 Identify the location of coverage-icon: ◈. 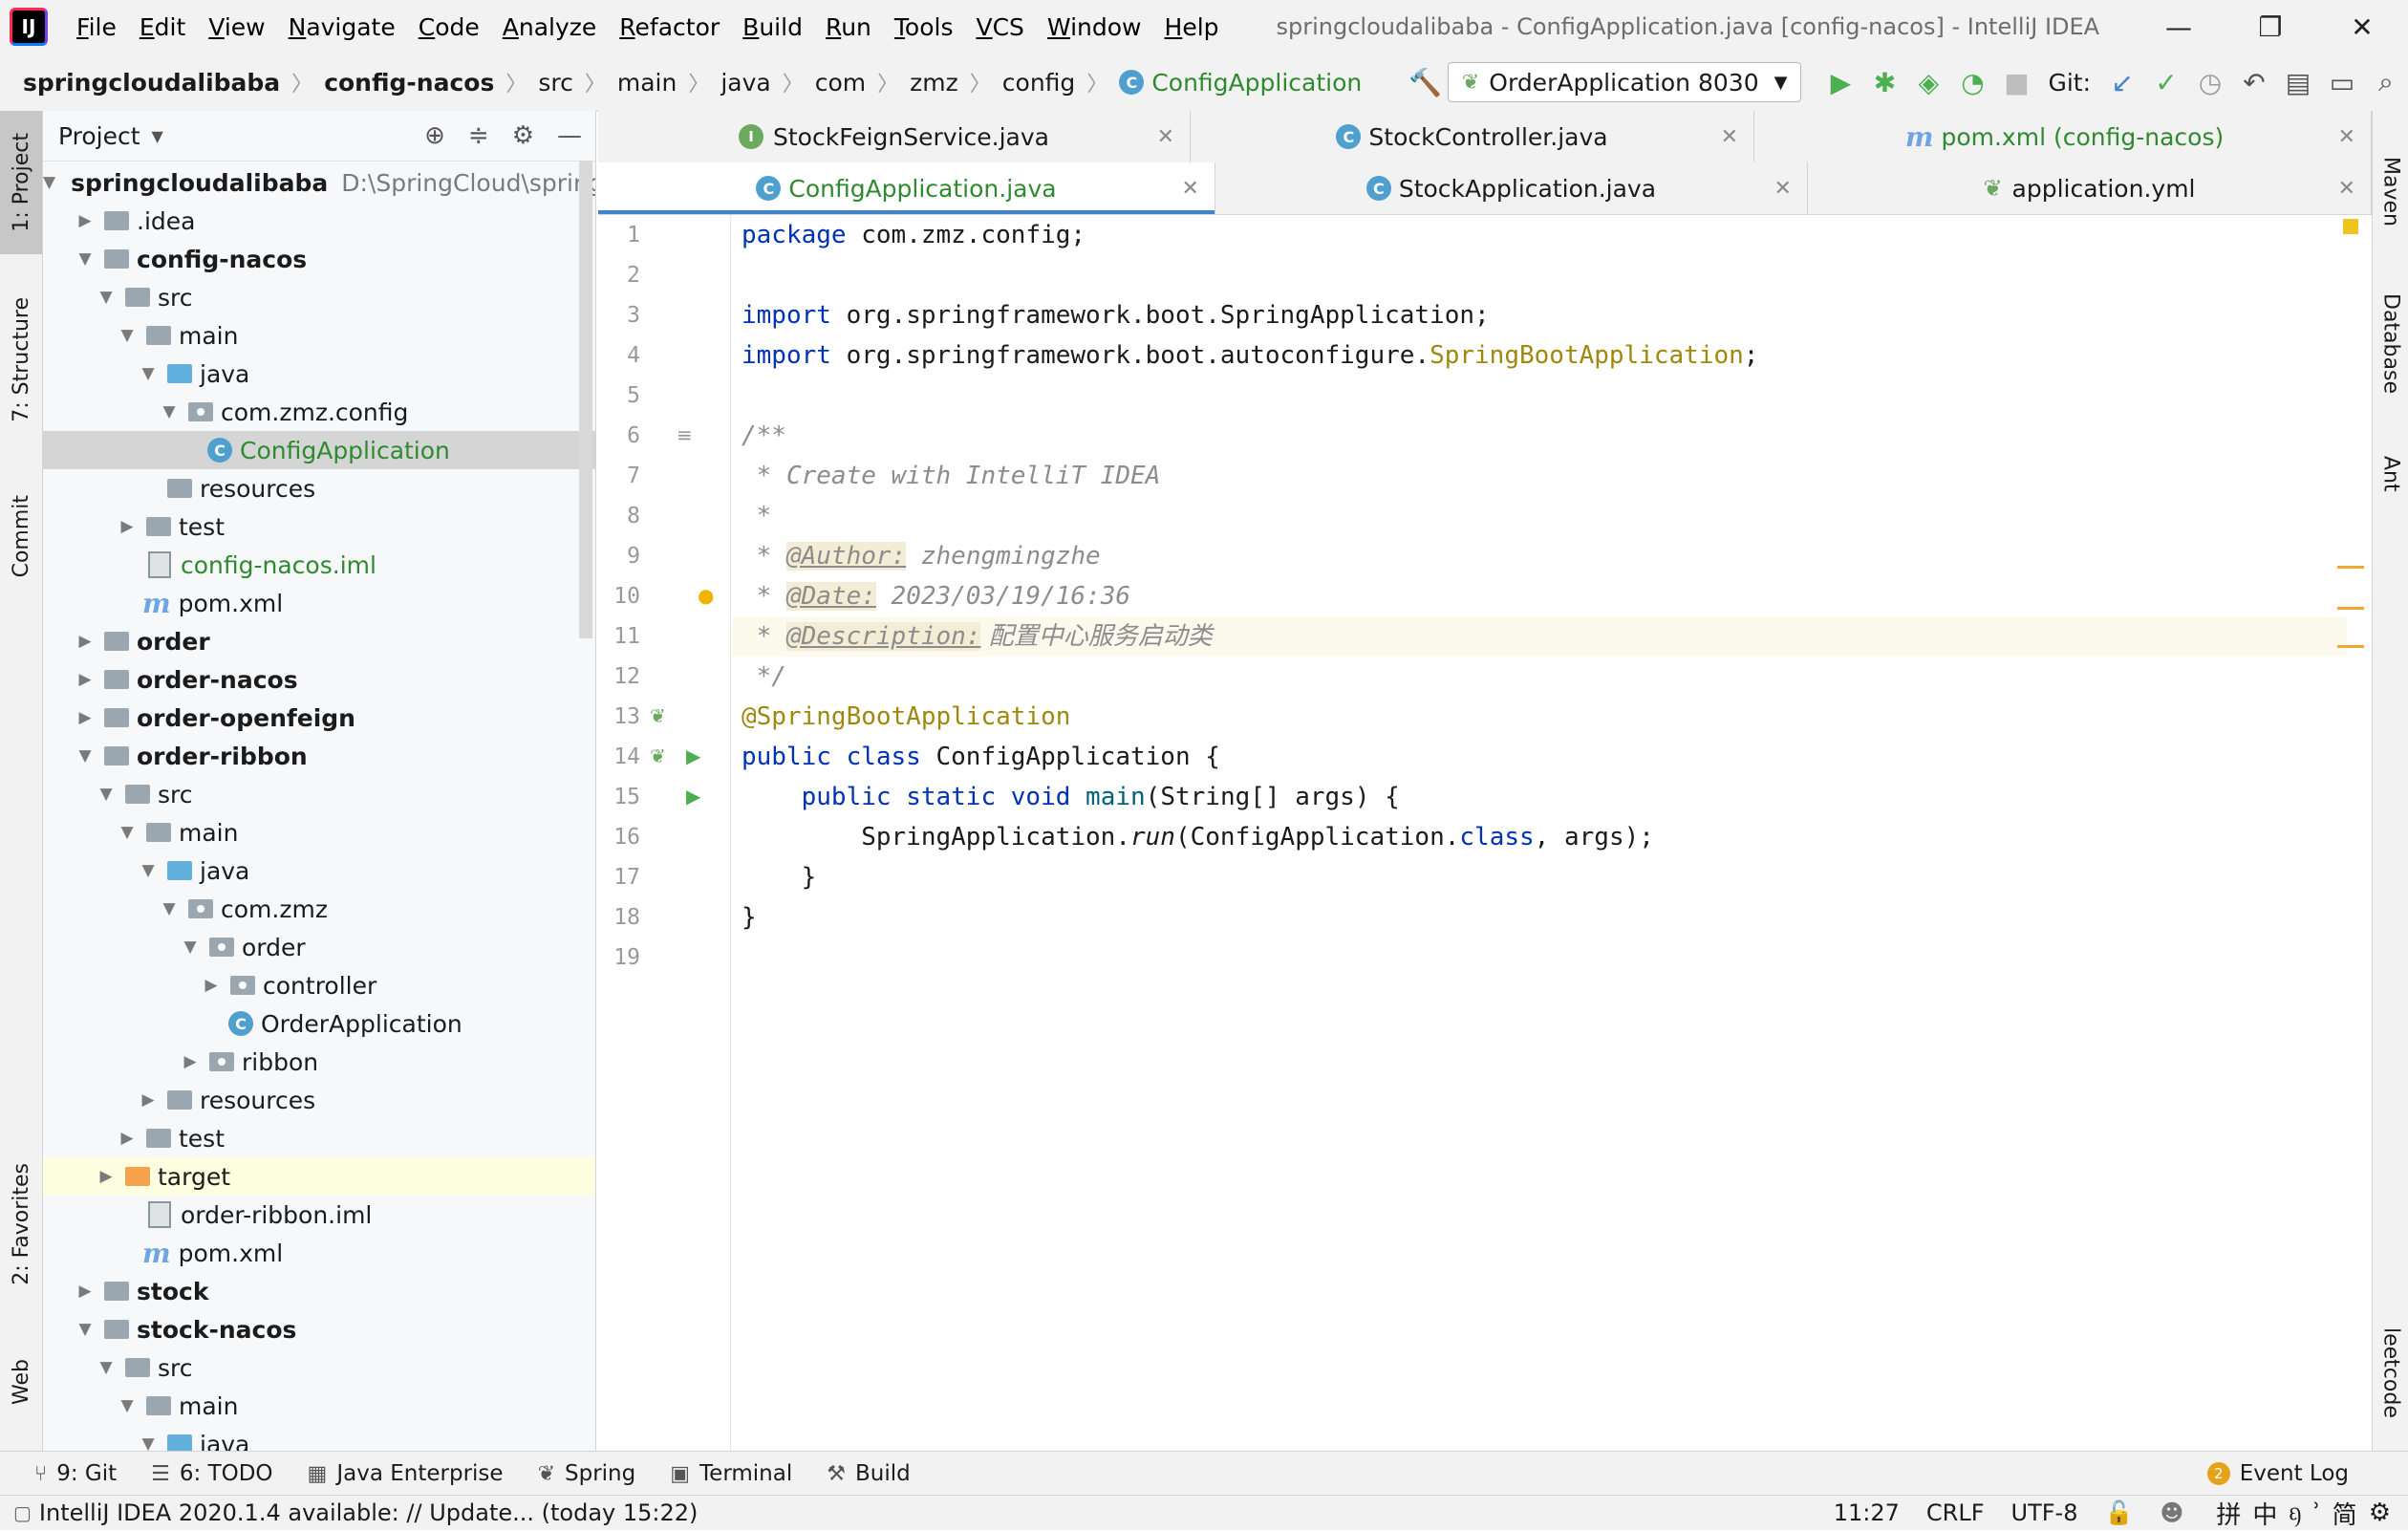
(1928, 82).